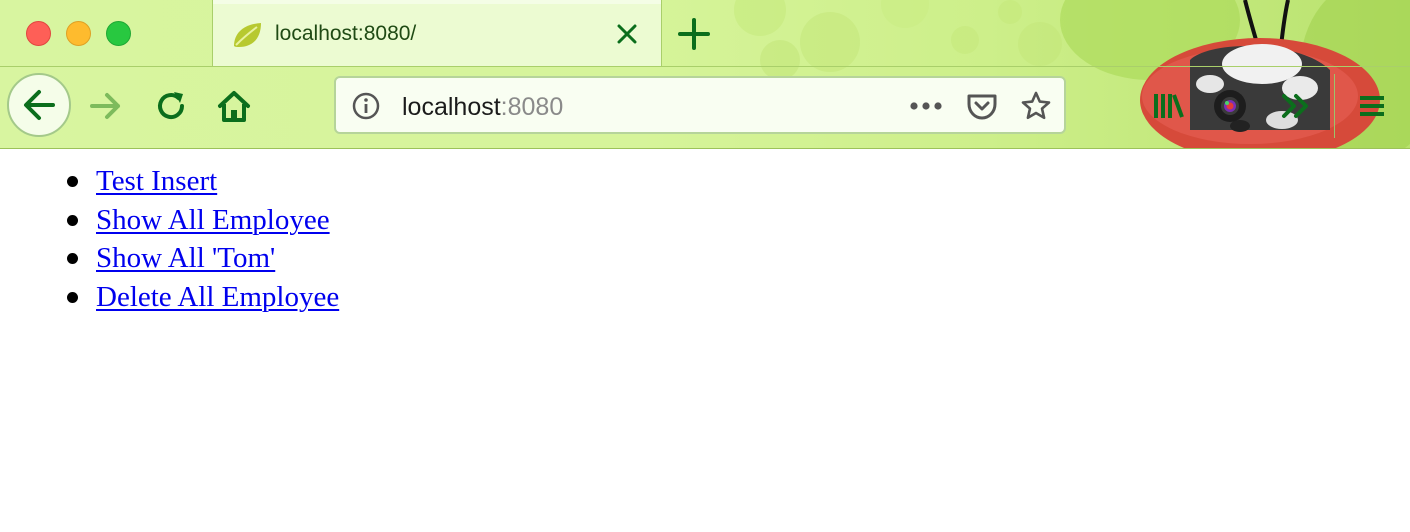  I want to click on library-icon, so click(1169, 106).